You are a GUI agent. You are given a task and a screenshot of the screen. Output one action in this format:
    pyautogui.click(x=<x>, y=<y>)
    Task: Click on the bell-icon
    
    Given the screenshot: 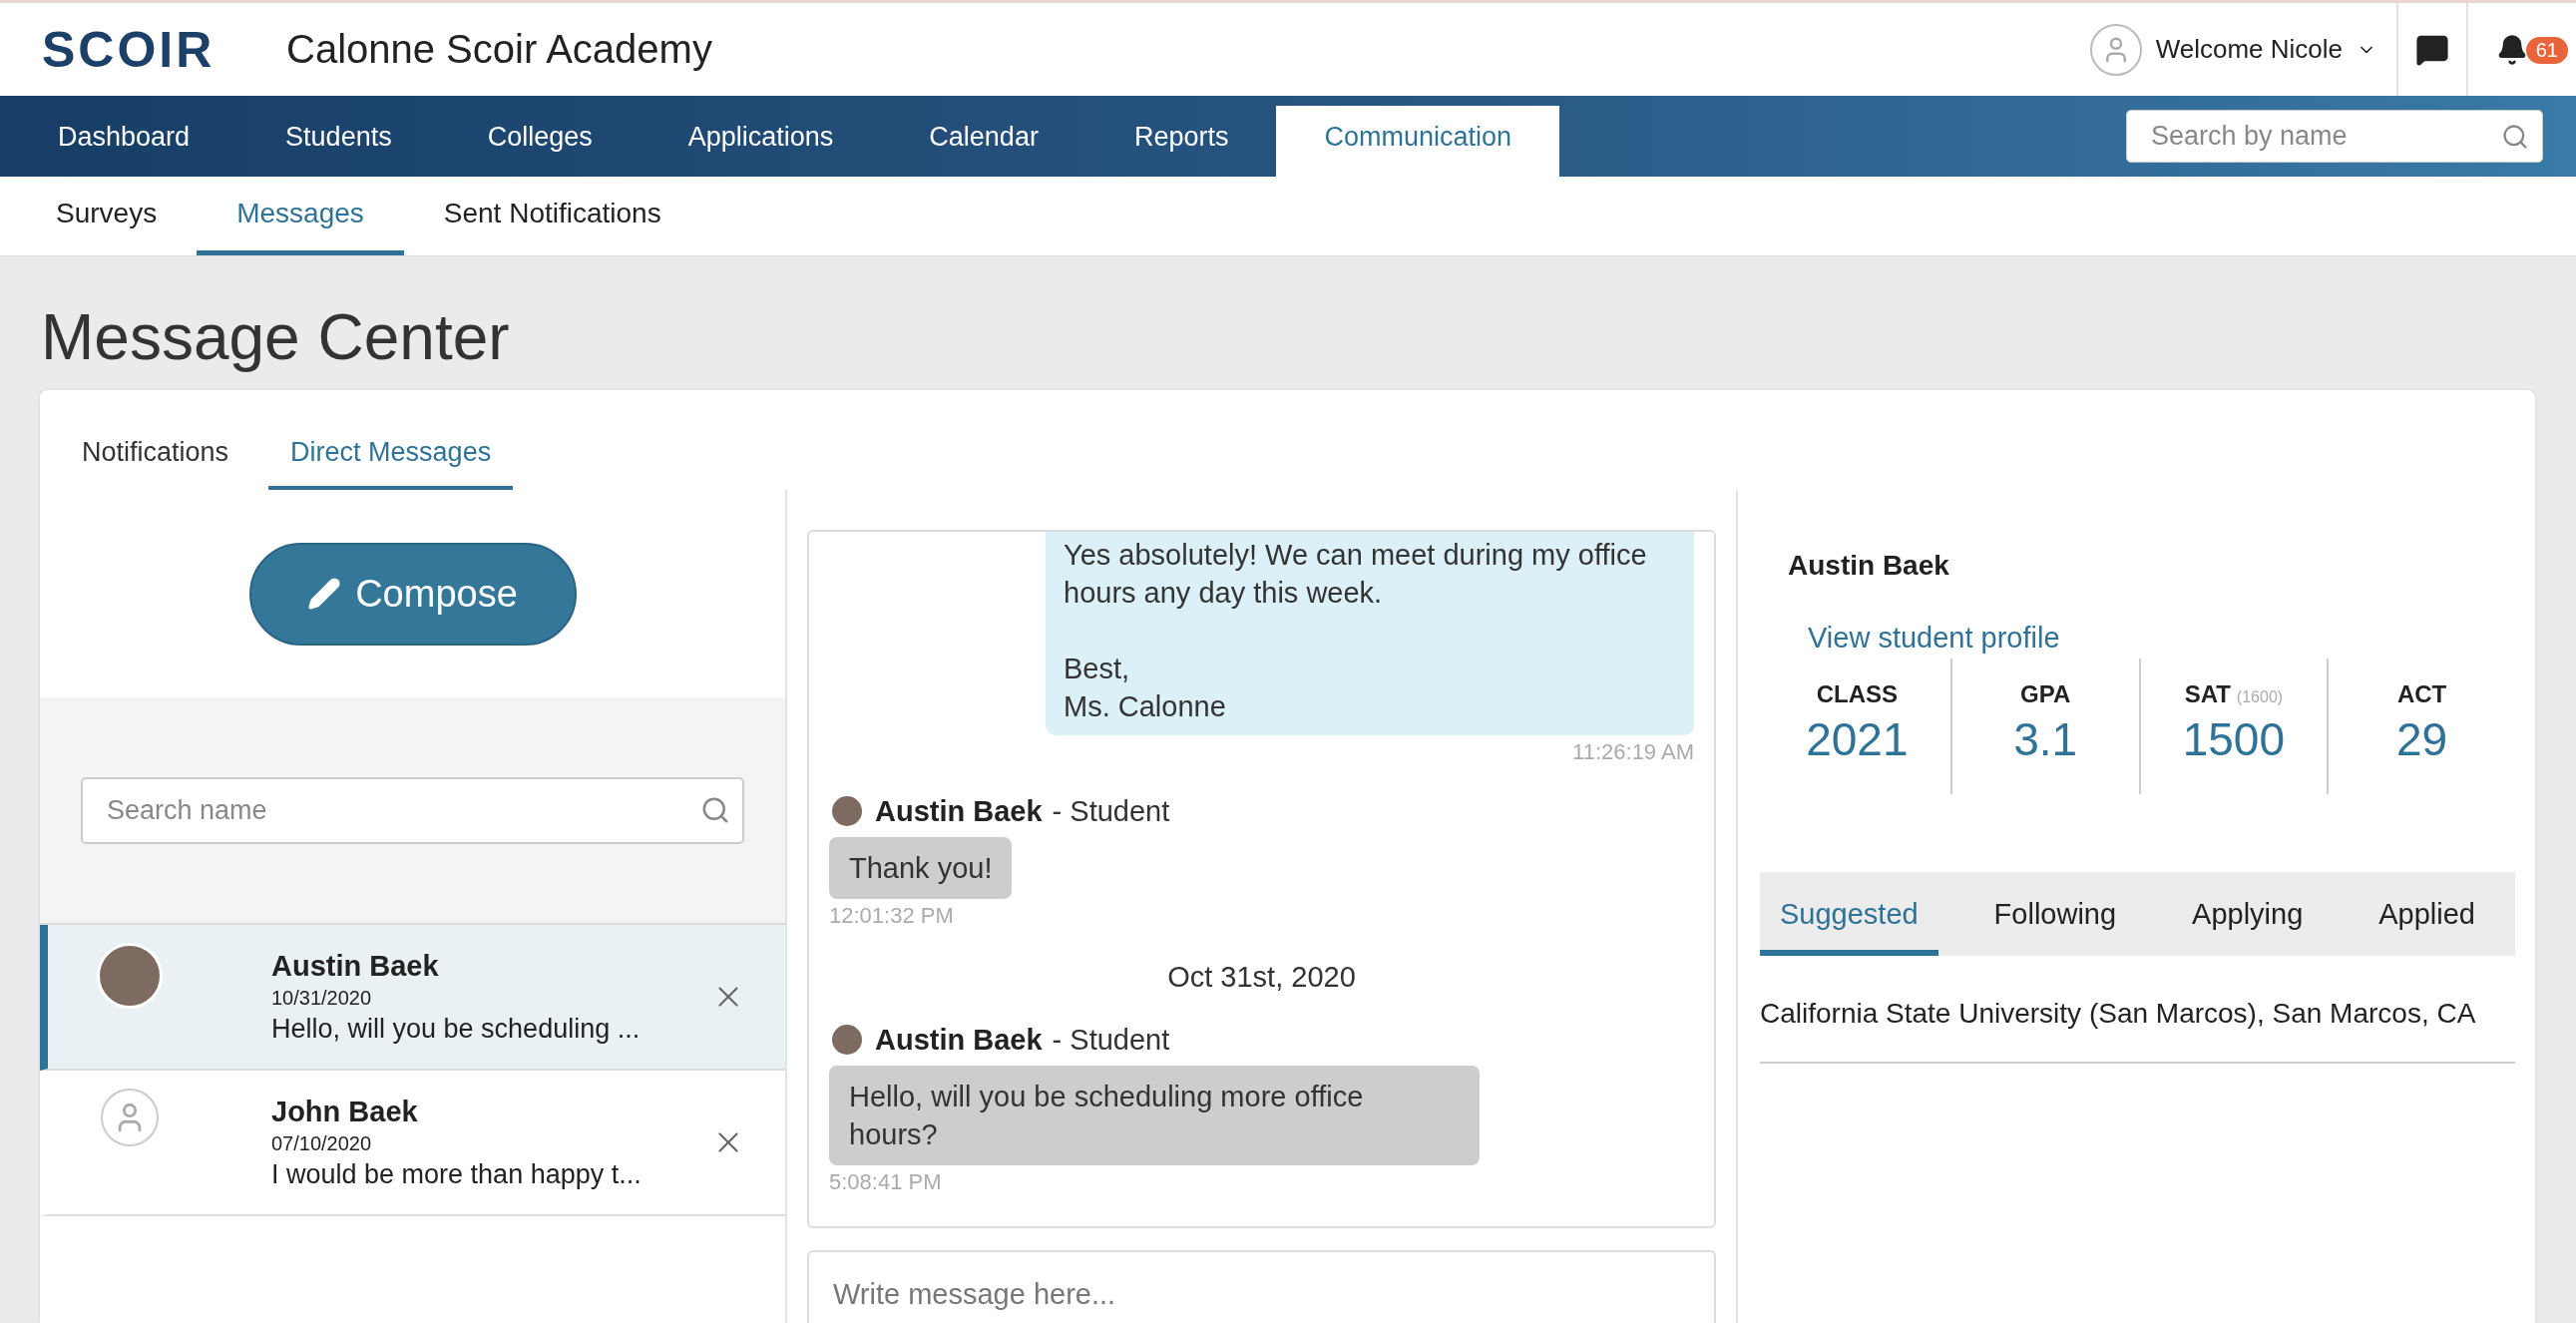 What is the action you would take?
    pyautogui.click(x=2512, y=49)
    